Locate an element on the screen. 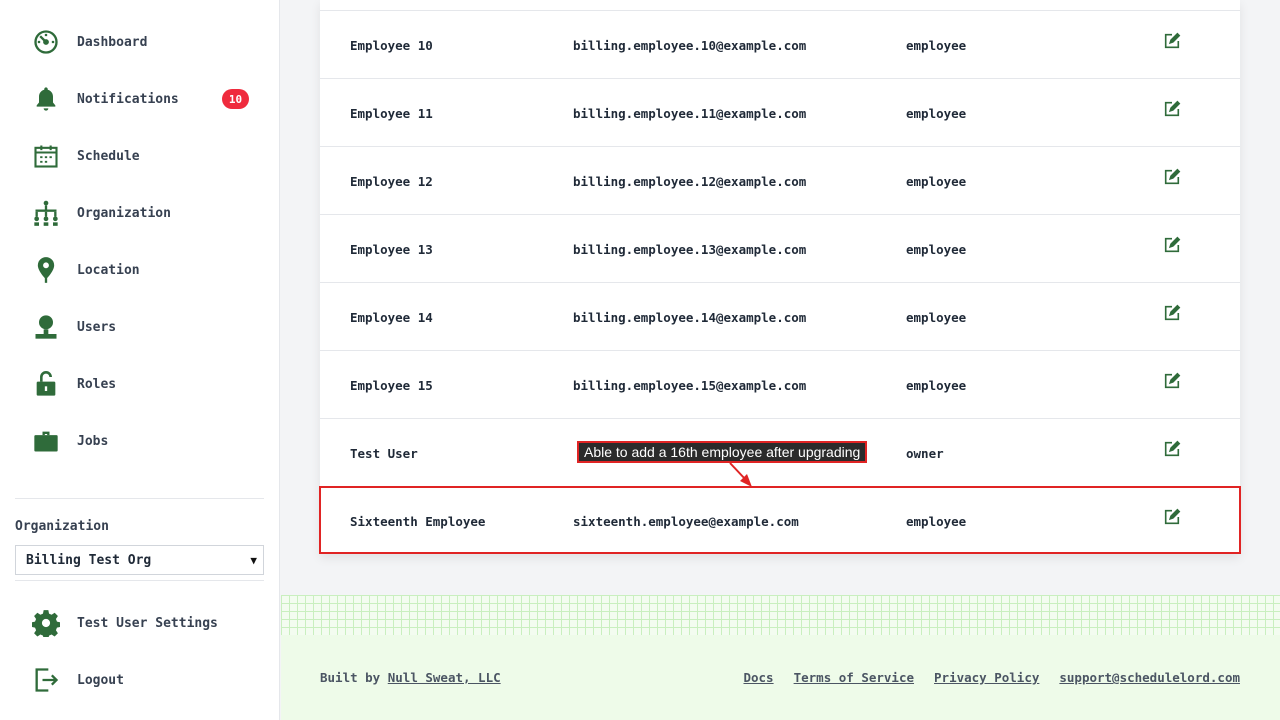 This screenshot has width=1280, height=720. privacy-link: Privacy Policy is located at coordinates (986, 677).